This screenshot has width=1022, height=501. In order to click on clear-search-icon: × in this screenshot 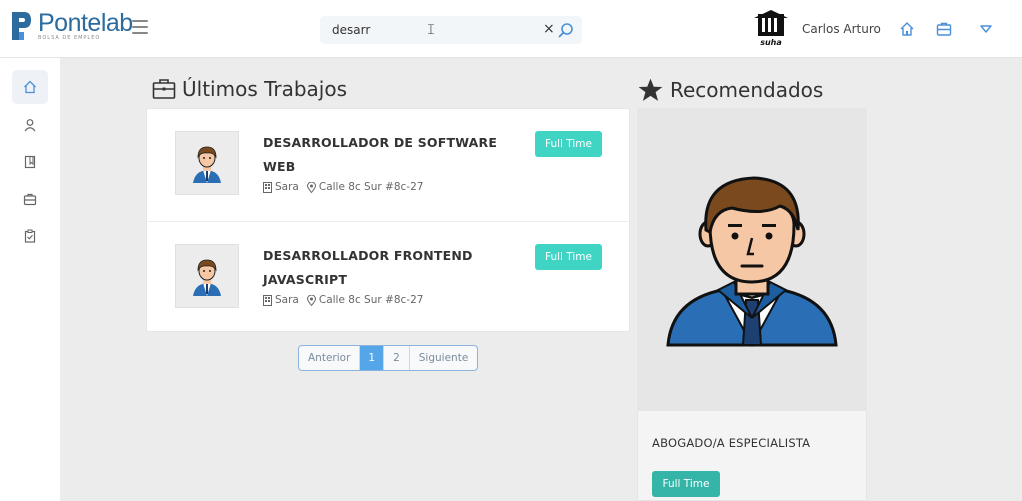, I will do `click(549, 29)`.